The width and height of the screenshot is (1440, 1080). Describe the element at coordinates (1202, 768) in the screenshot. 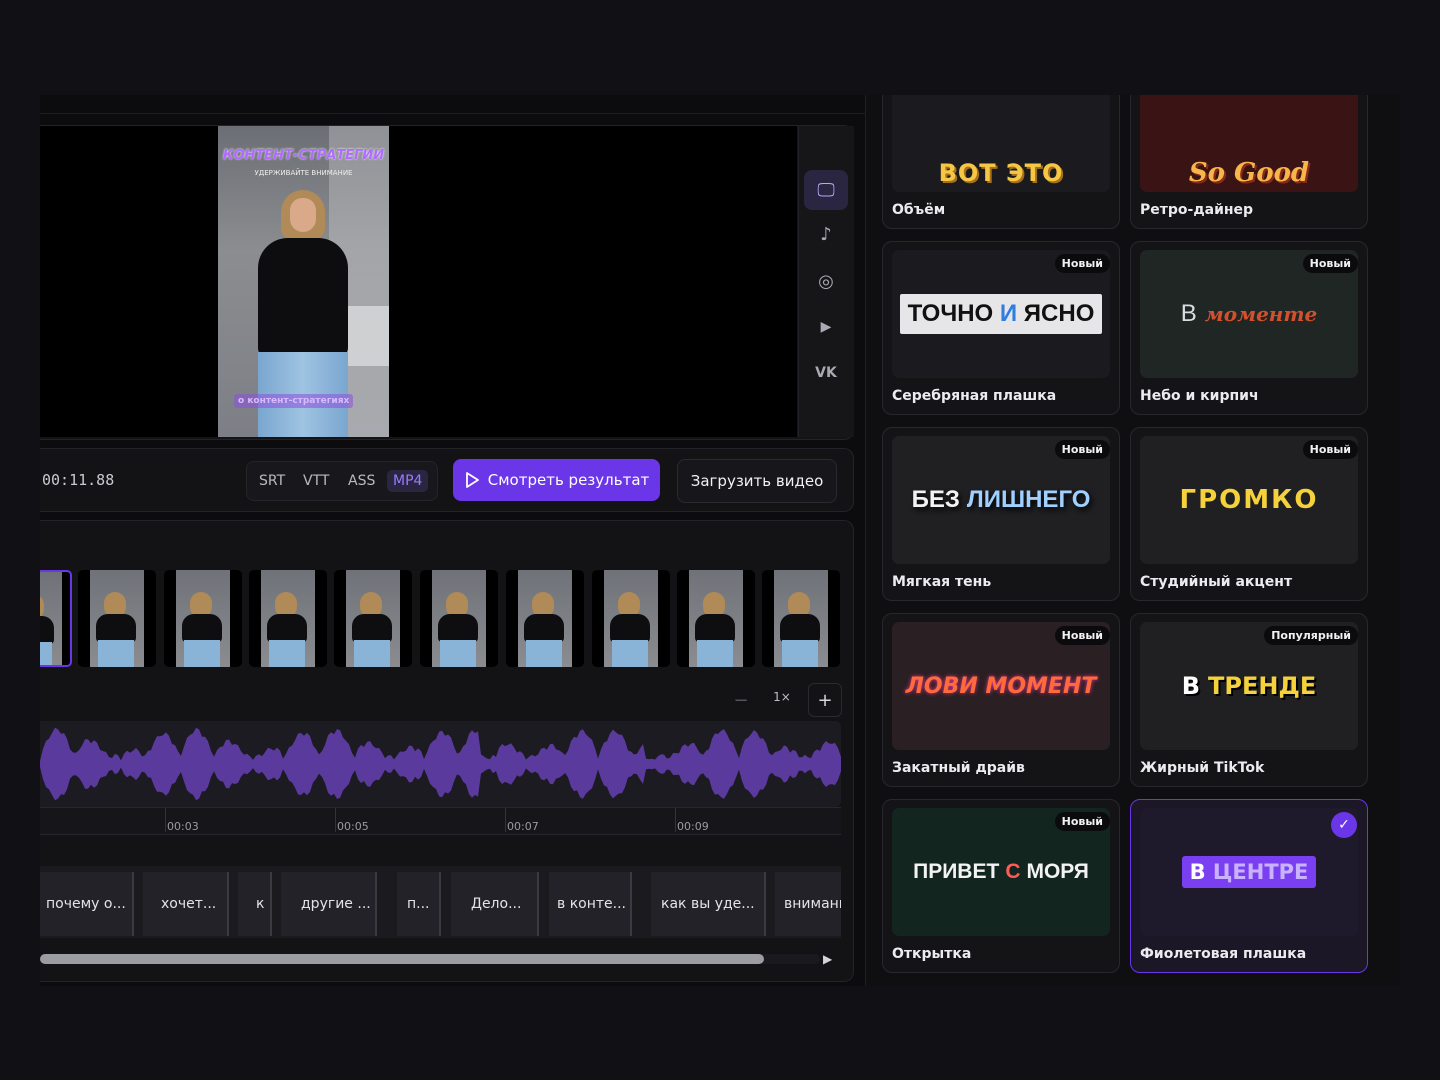

I see `style-label: Жирный TikTok` at that location.